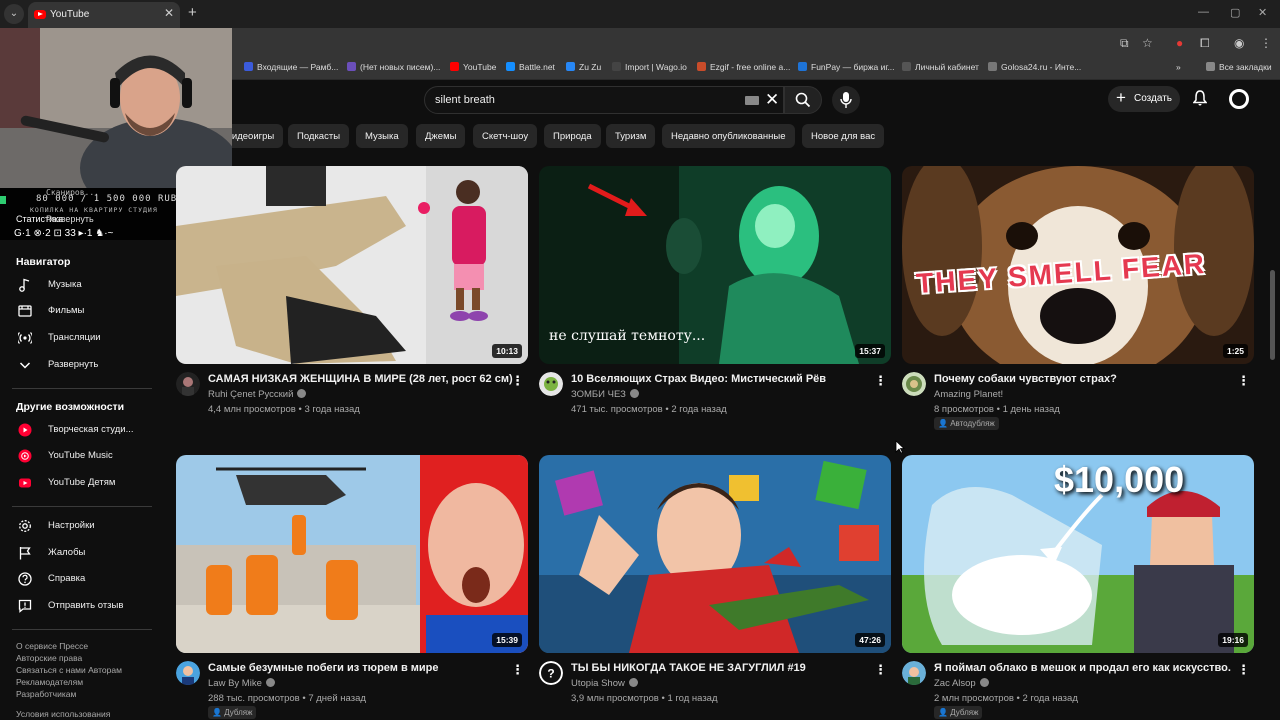  What do you see at coordinates (69, 694) in the screenshot?
I see `footer-line: Разработчикам` at bounding box center [69, 694].